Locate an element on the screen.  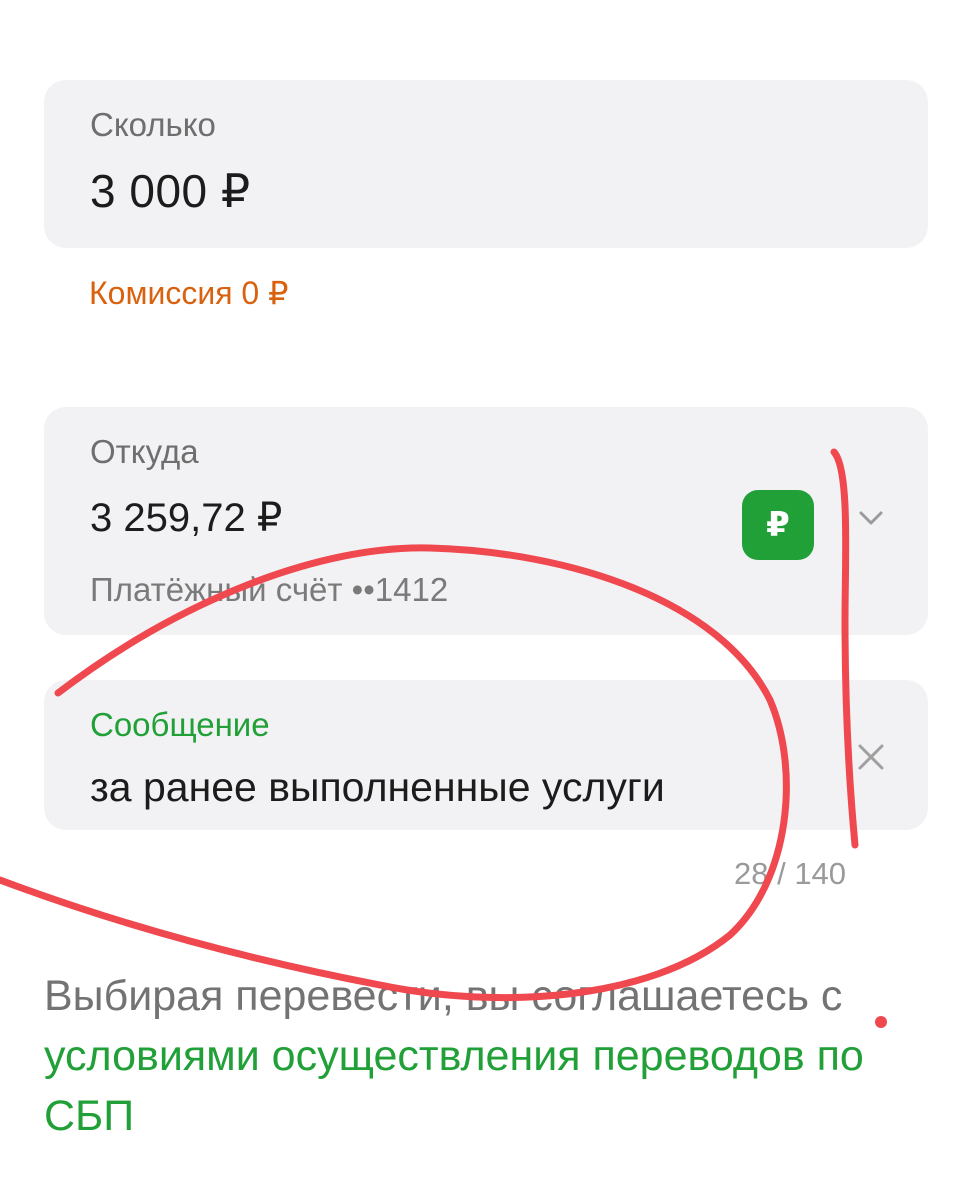
amount-label: Сколько is located at coordinates (153, 124).